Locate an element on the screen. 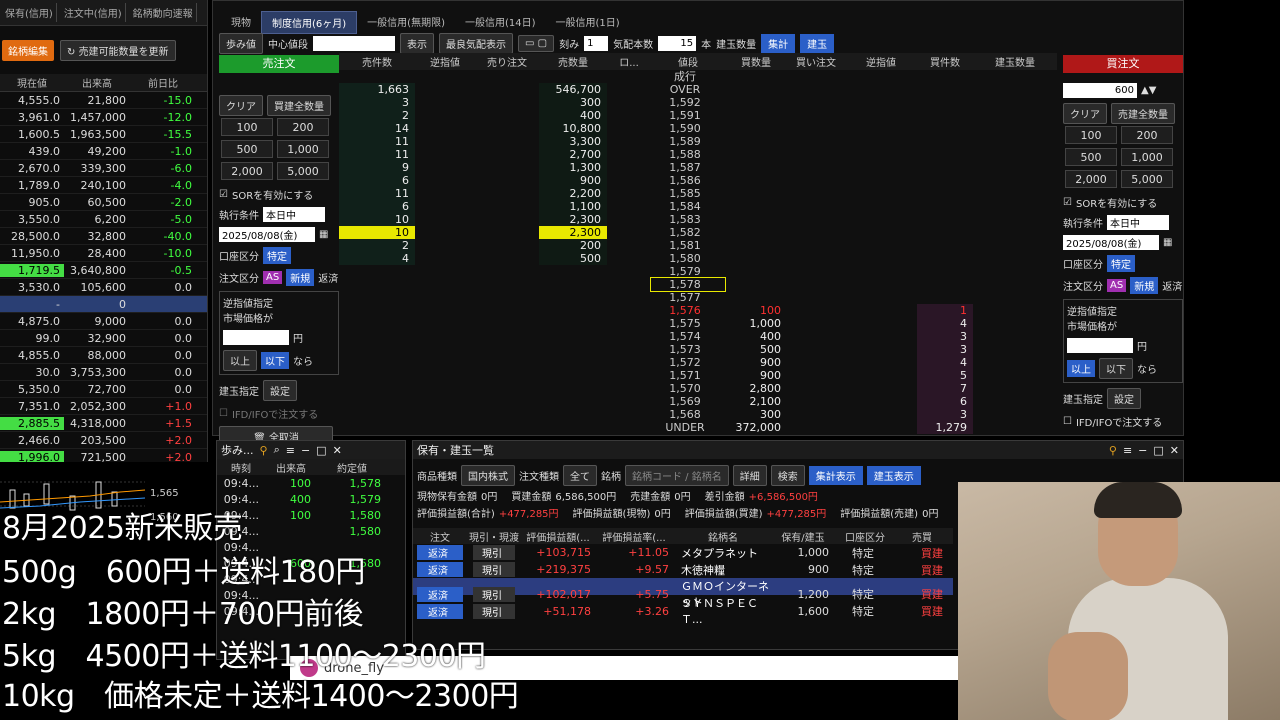 The width and height of the screenshot is (1280, 720). sell-clear-button: クリア is located at coordinates (241, 105).